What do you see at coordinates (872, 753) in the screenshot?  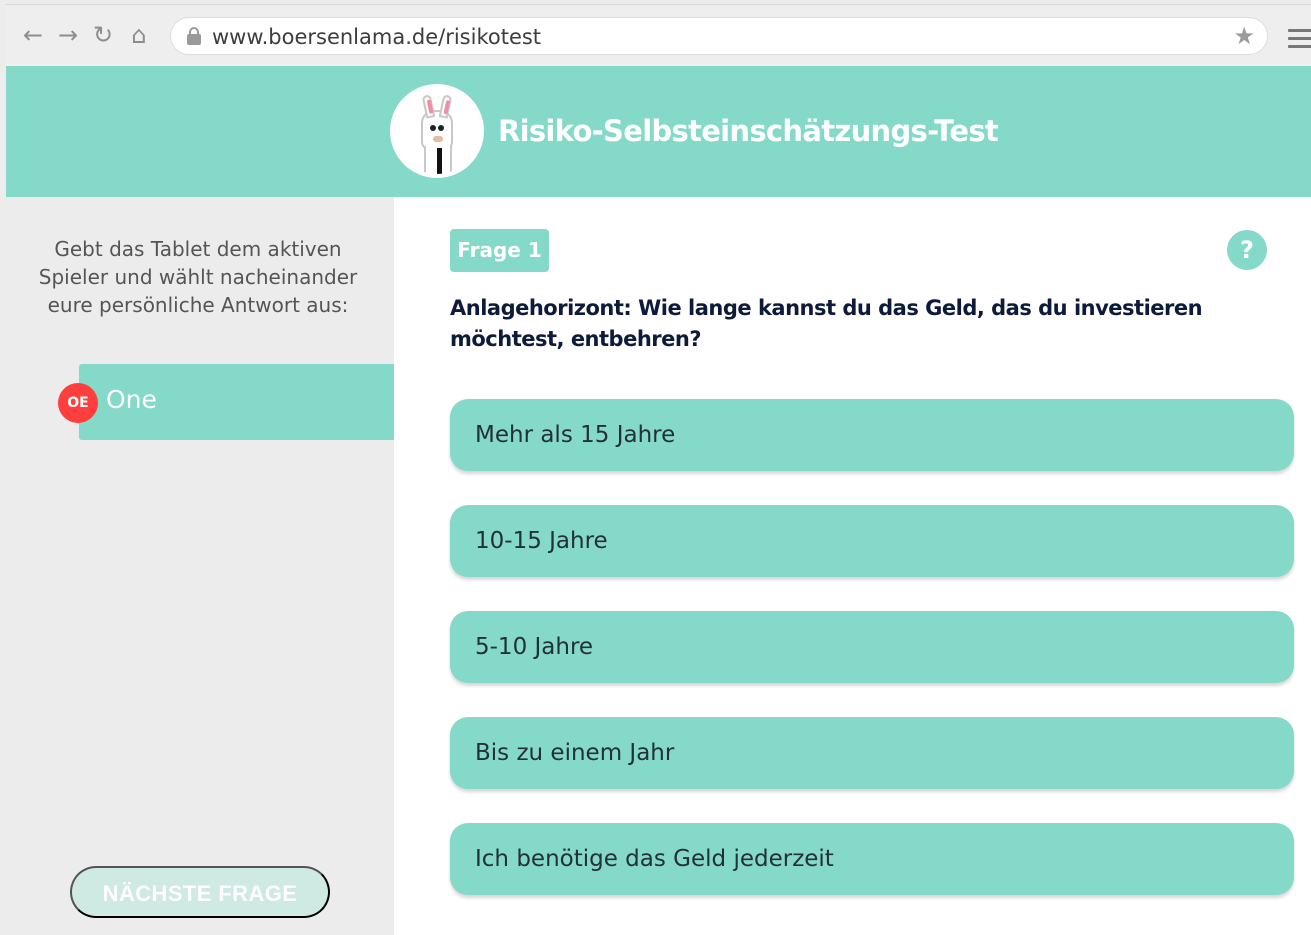 I see `answer-option-up-to-one-year: Bis zu einem Jahr` at bounding box center [872, 753].